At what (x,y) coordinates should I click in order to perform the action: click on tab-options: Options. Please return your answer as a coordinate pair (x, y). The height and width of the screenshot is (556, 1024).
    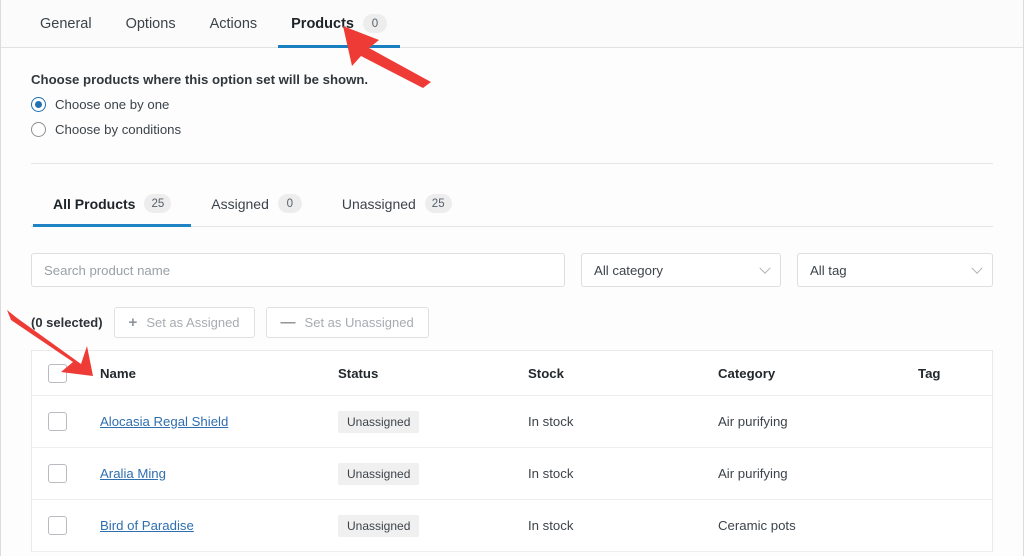
    Looking at the image, I should click on (151, 24).